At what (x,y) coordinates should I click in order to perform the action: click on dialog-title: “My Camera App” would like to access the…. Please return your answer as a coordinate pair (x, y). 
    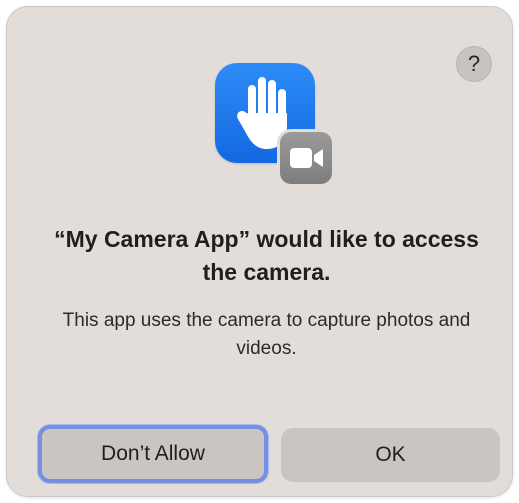
    Looking at the image, I should click on (266, 255).